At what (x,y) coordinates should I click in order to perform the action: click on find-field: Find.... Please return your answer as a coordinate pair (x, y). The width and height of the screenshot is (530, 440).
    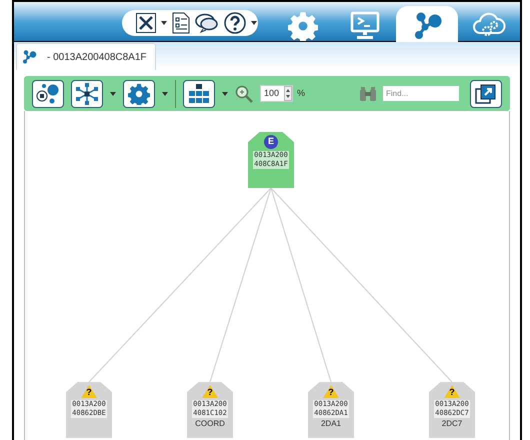
    Looking at the image, I should click on (421, 93).